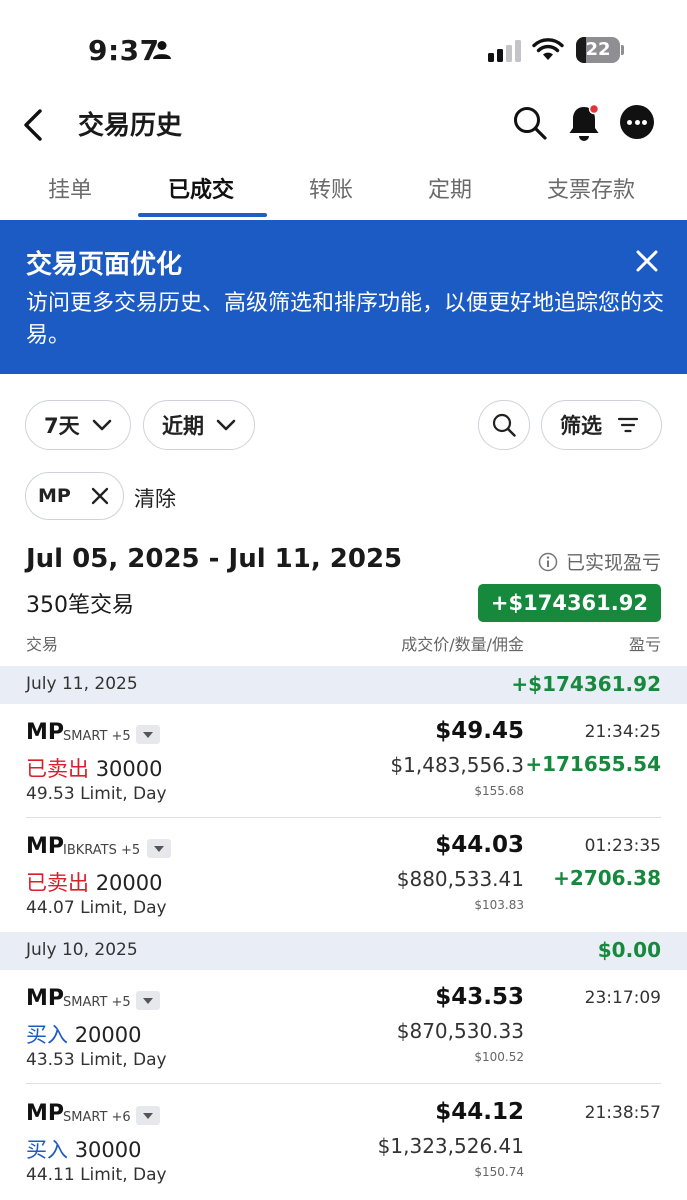 The image size is (687, 1200). What do you see at coordinates (96, 1060) in the screenshot?
I see `trade-order-type: 43.53 Limit, Day` at bounding box center [96, 1060].